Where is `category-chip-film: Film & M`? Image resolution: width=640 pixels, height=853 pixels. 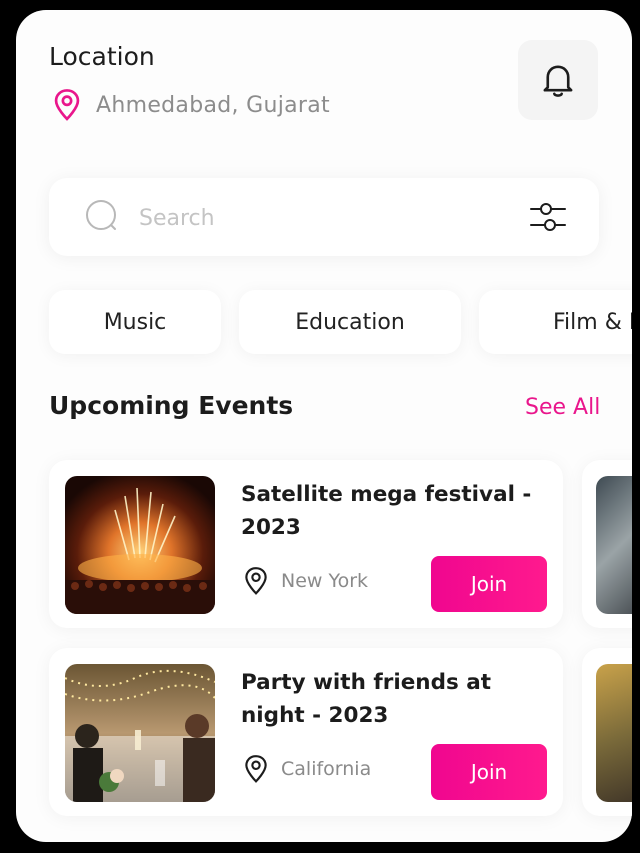 category-chip-film: Film & M is located at coordinates (555, 322).